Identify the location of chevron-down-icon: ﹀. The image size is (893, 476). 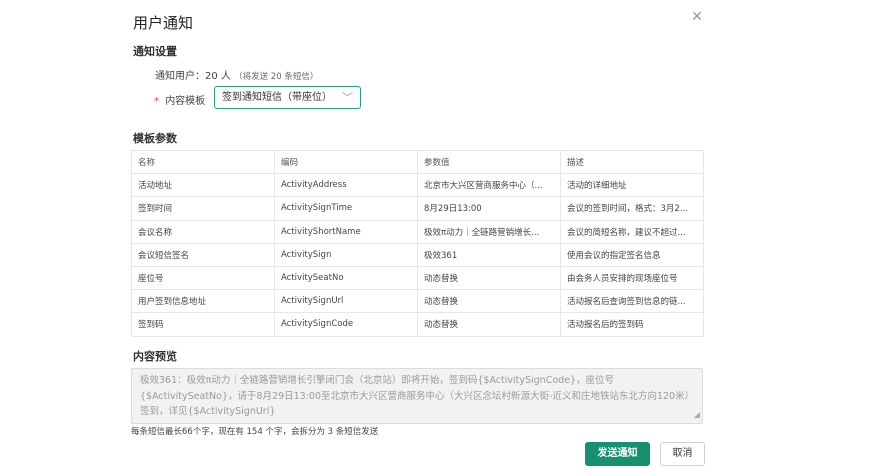
(347, 97).